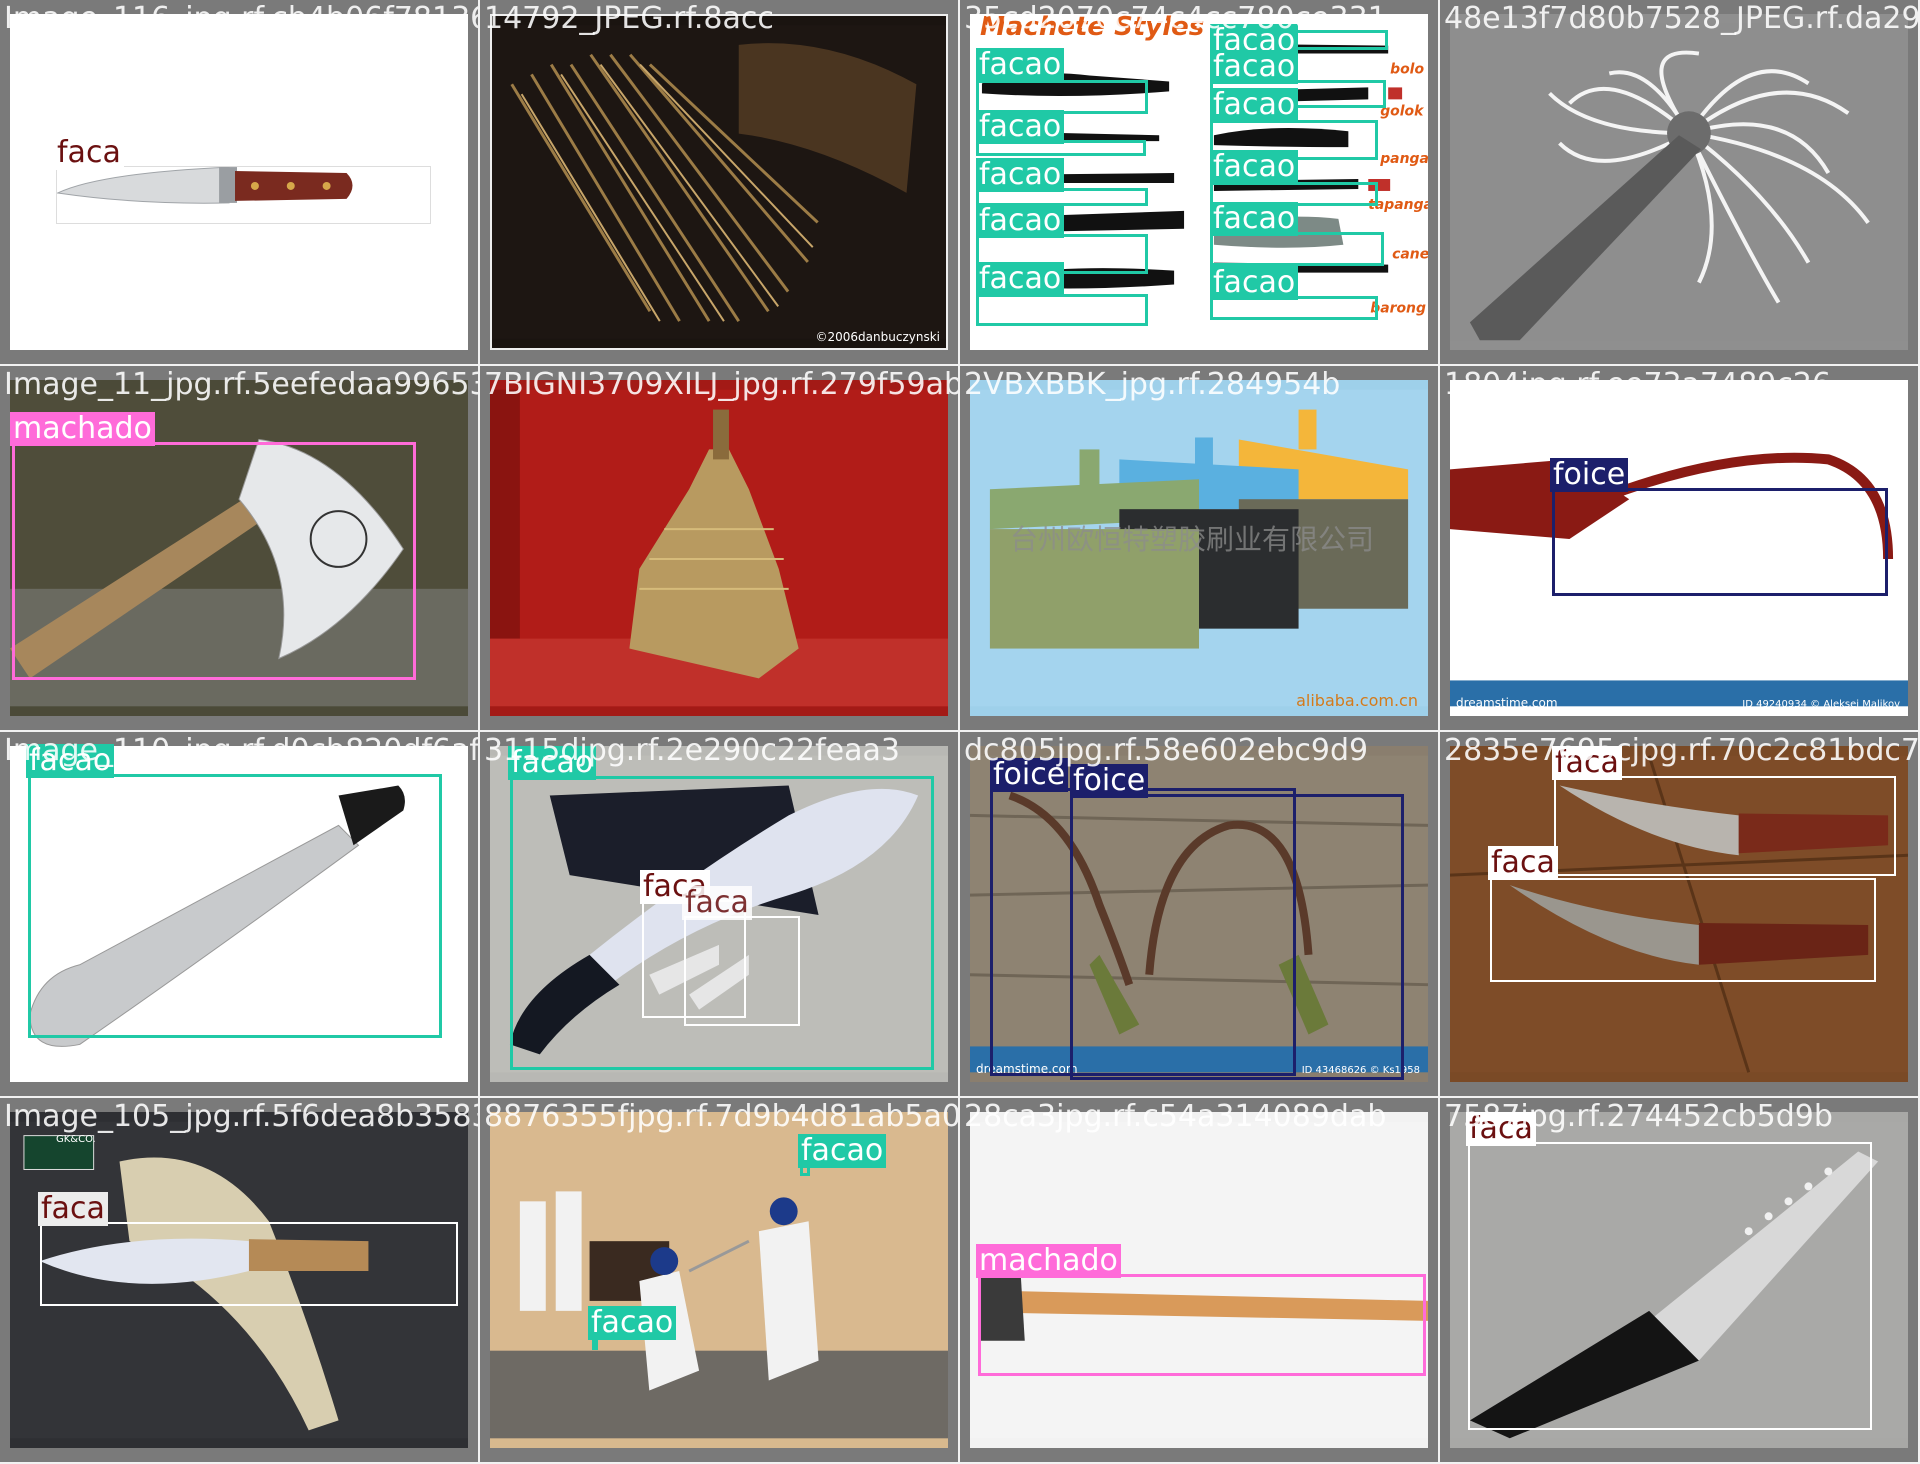 The height and width of the screenshot is (1464, 1920). I want to click on grid-cell: machado Image_11_jpg.rf.5eefedaa996534, so click(240, 549).